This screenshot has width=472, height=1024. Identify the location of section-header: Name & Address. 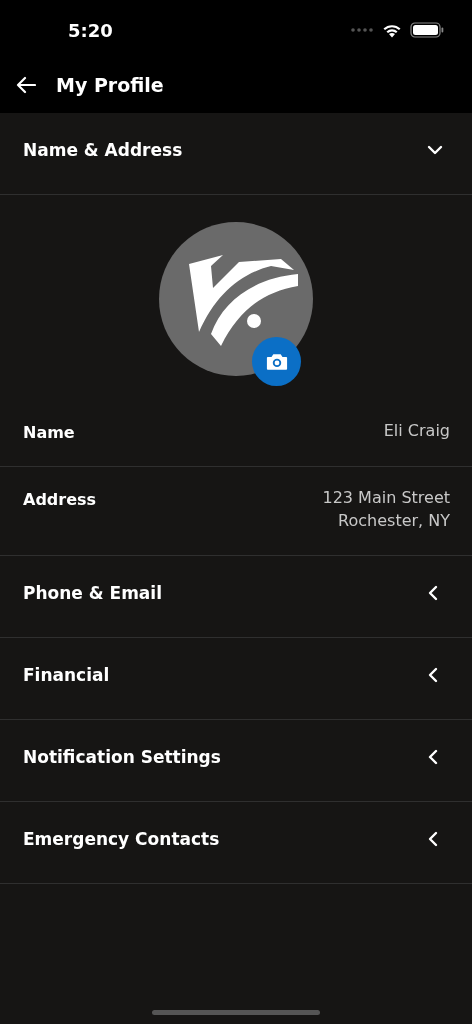
(236, 153).